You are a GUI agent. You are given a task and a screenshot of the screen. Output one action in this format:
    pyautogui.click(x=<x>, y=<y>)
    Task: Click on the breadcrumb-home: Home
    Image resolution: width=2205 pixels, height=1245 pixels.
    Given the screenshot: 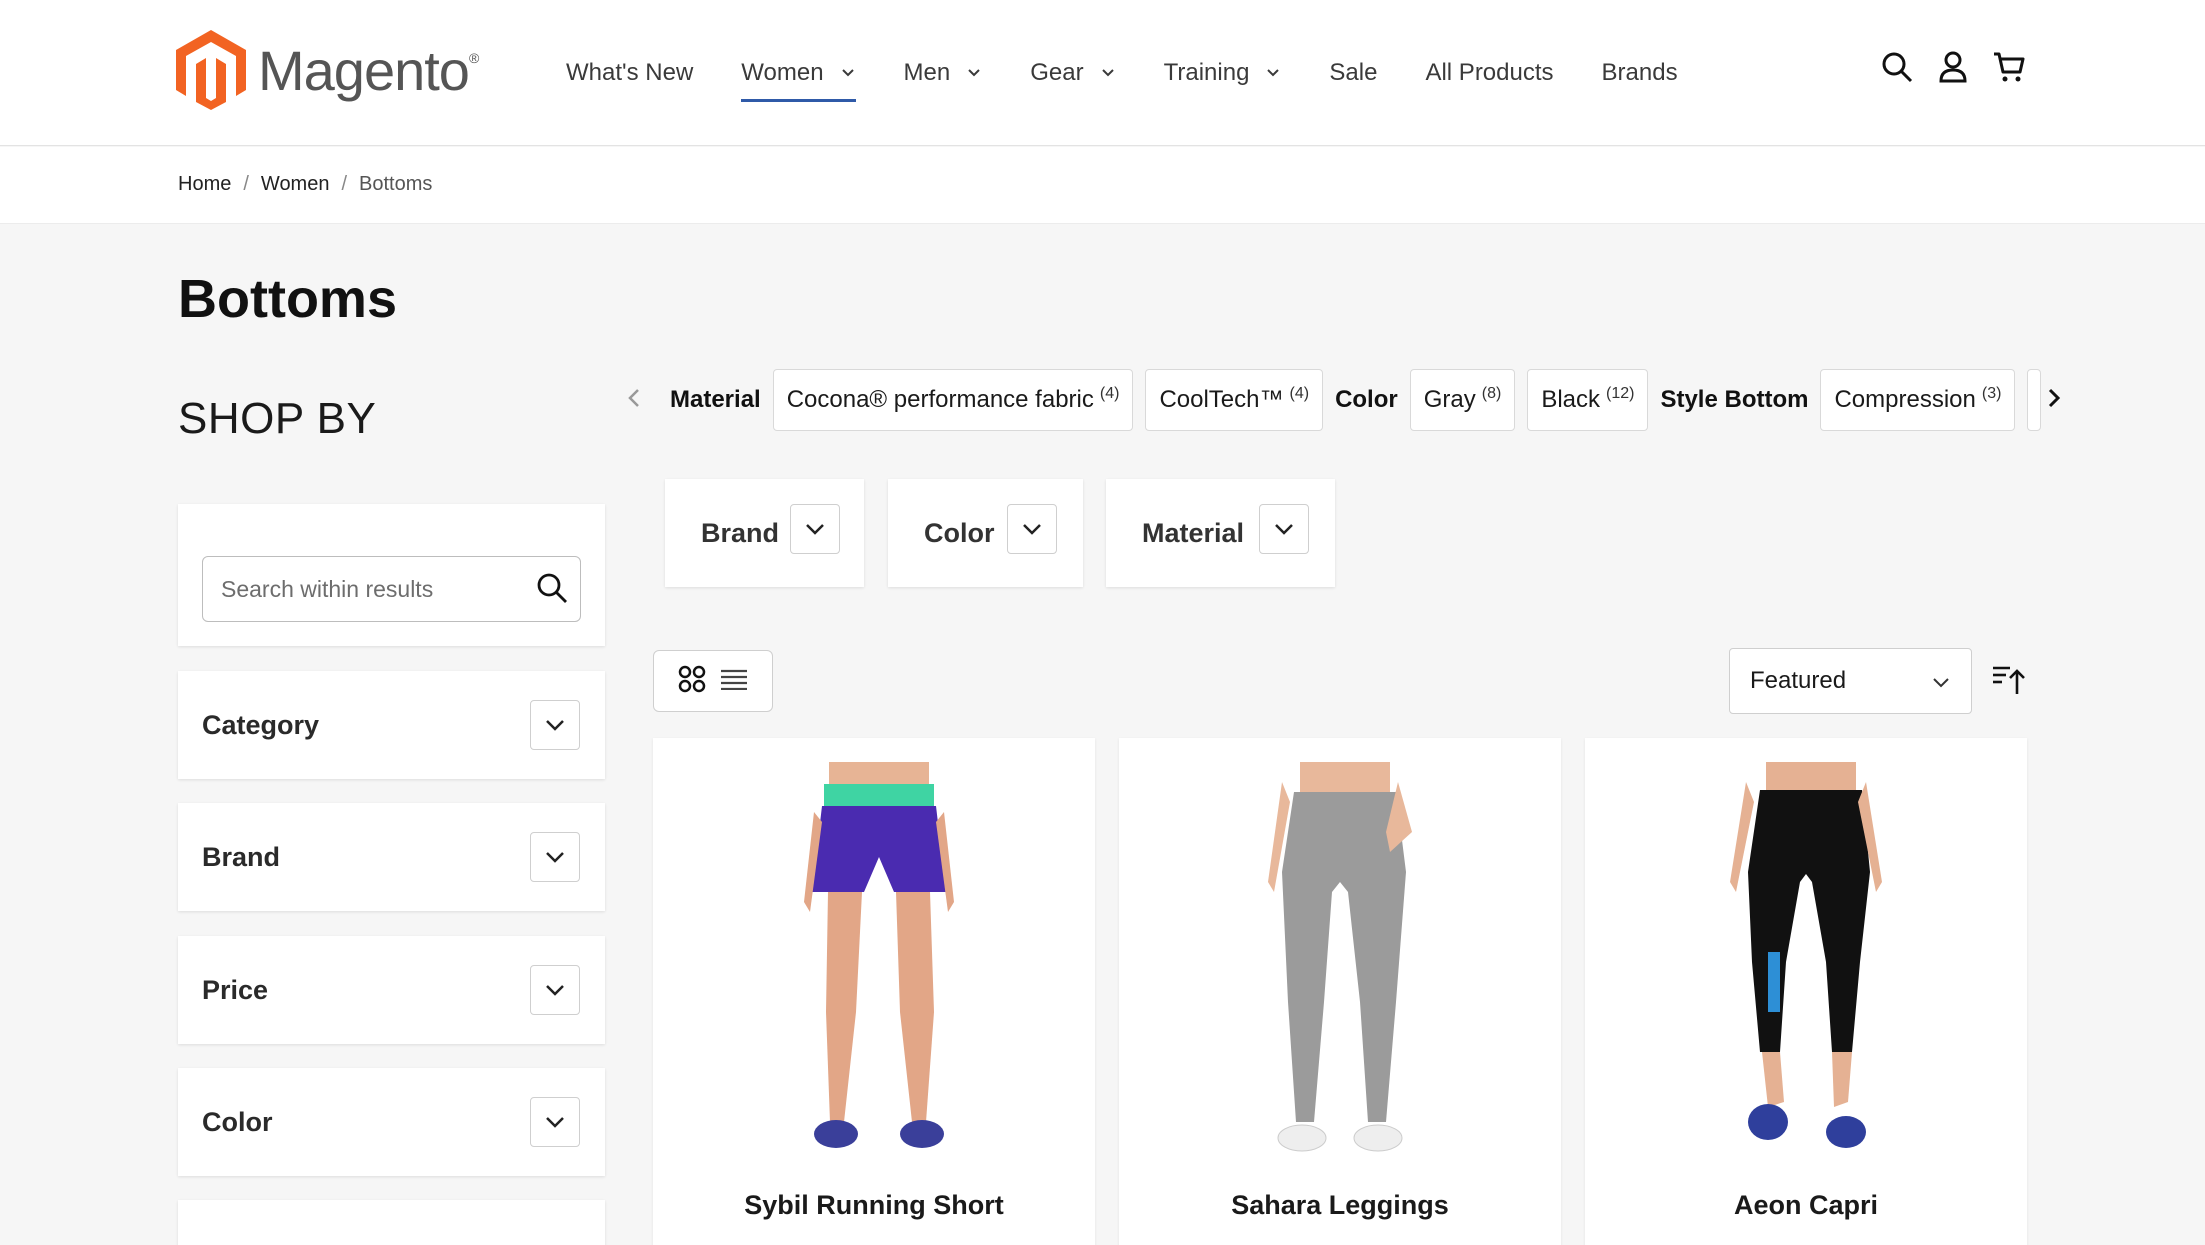 What is the action you would take?
    pyautogui.click(x=204, y=184)
    